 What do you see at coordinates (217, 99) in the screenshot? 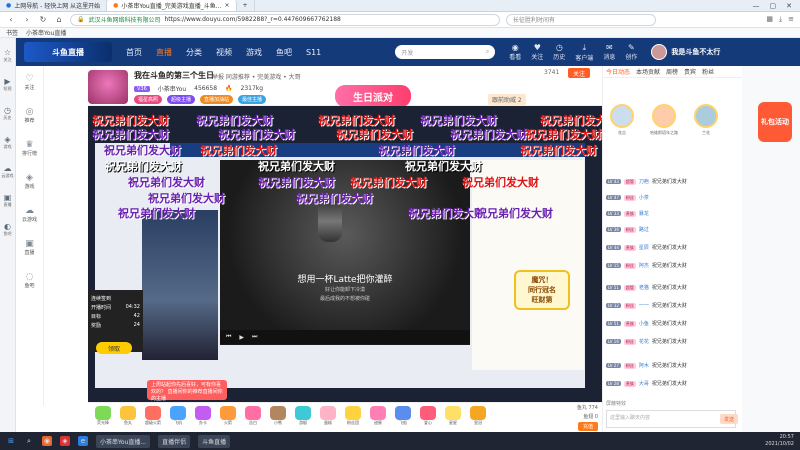
I see `room-tag: 直播加油站` at bounding box center [217, 99].